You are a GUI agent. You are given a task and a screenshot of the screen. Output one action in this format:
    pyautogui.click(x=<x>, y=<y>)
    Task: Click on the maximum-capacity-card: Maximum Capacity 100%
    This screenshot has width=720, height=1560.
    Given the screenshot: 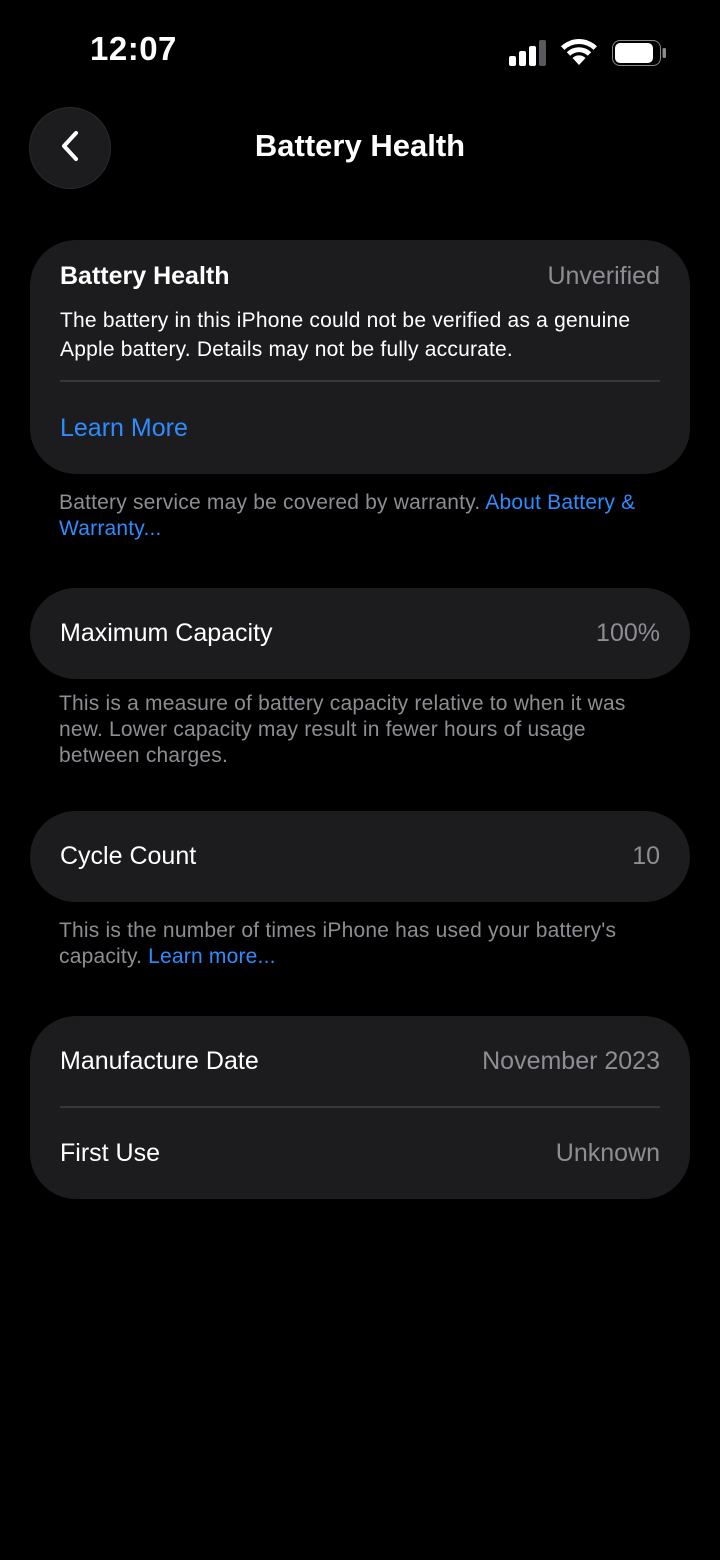 What is the action you would take?
    pyautogui.click(x=360, y=633)
    